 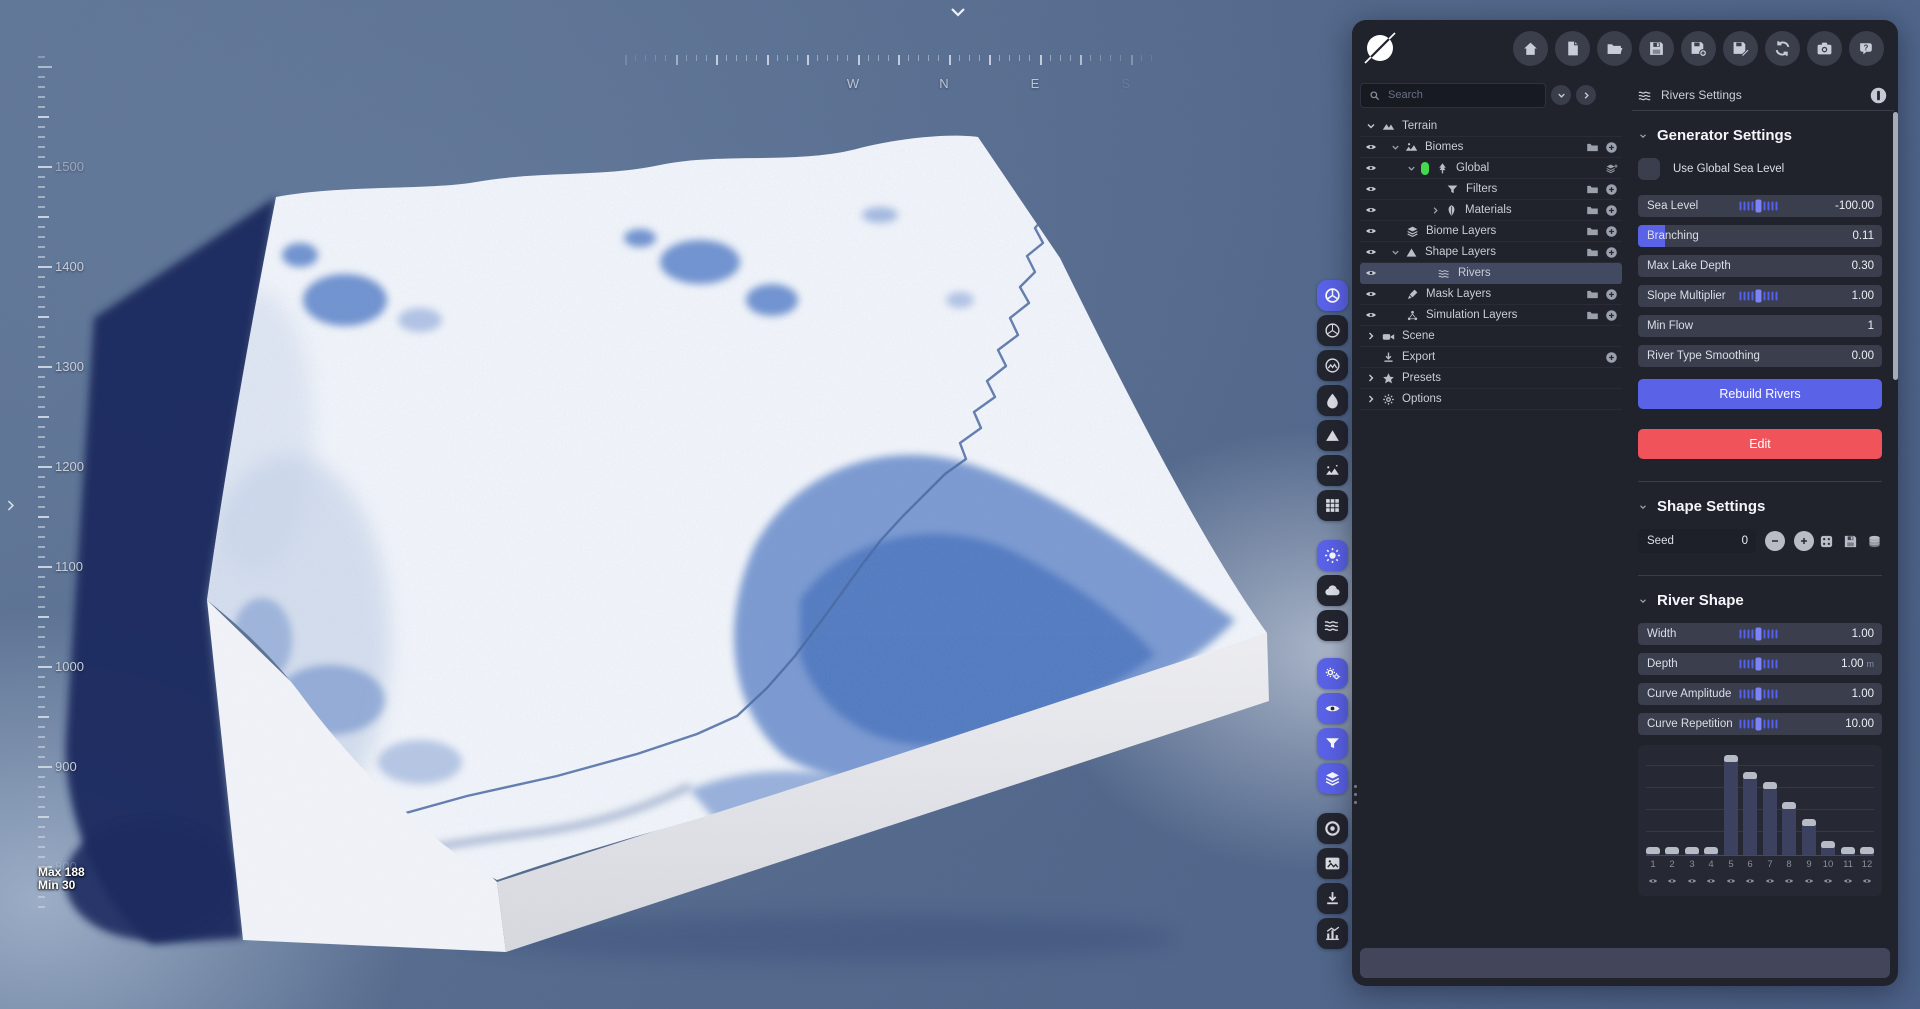 What do you see at coordinates (1453, 95) in the screenshot?
I see `search-field` at bounding box center [1453, 95].